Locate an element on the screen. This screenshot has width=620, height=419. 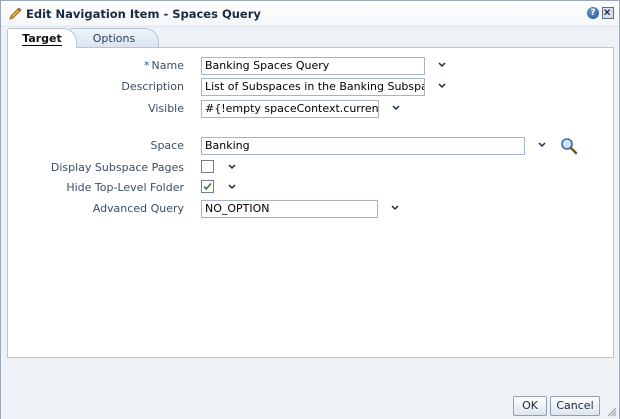
display-subspace-pages-row: Display Subspace Pages is located at coordinates (308, 168).